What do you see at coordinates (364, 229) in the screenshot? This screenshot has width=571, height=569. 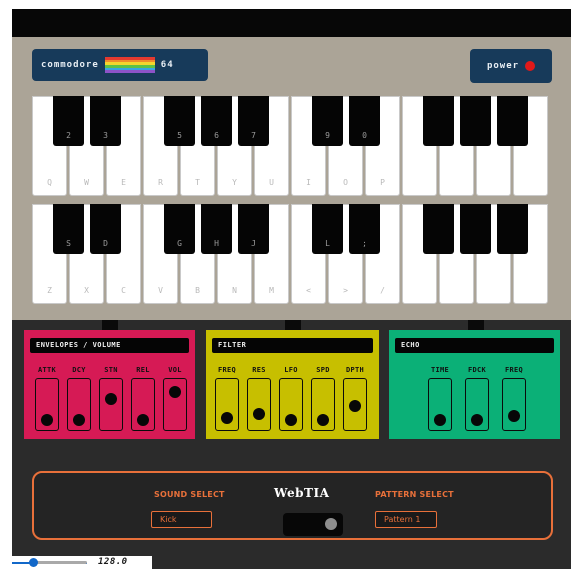 I see `black-key: ;` at bounding box center [364, 229].